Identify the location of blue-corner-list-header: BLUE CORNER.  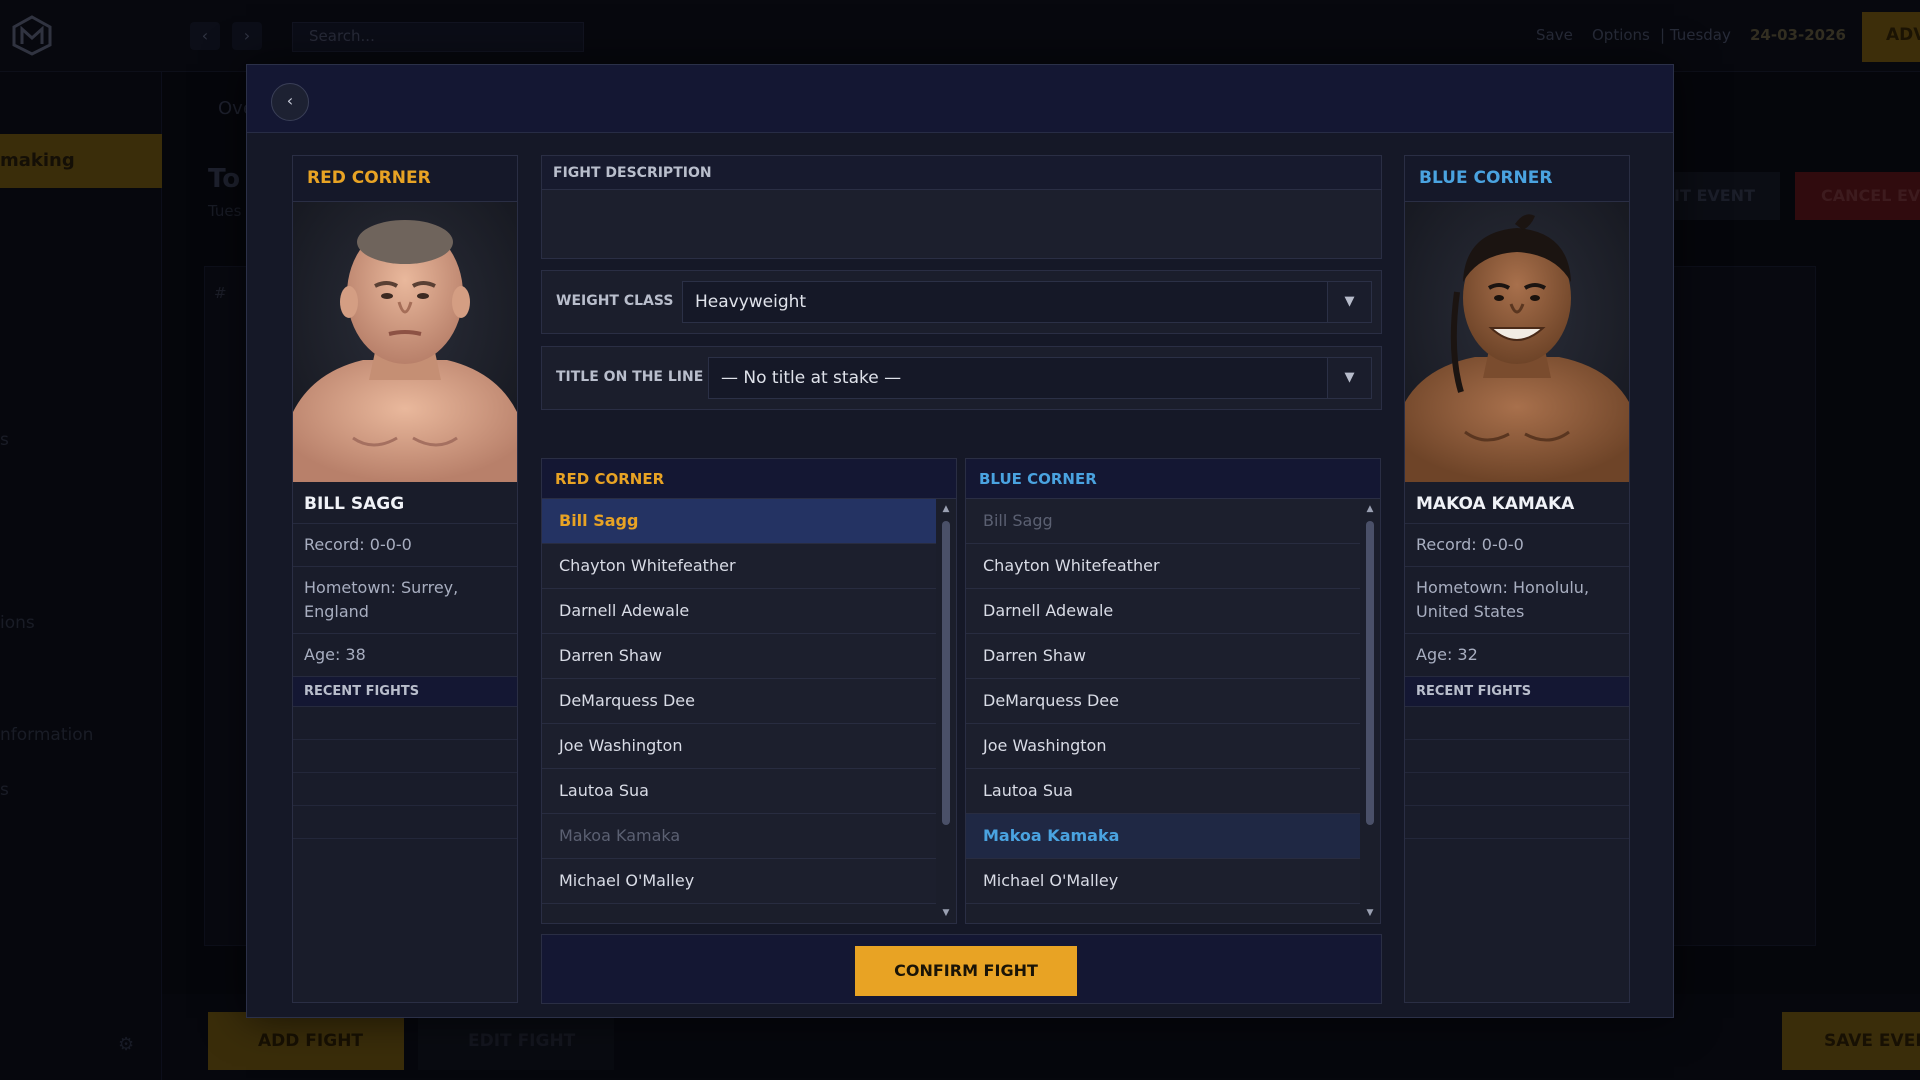
(1173, 479).